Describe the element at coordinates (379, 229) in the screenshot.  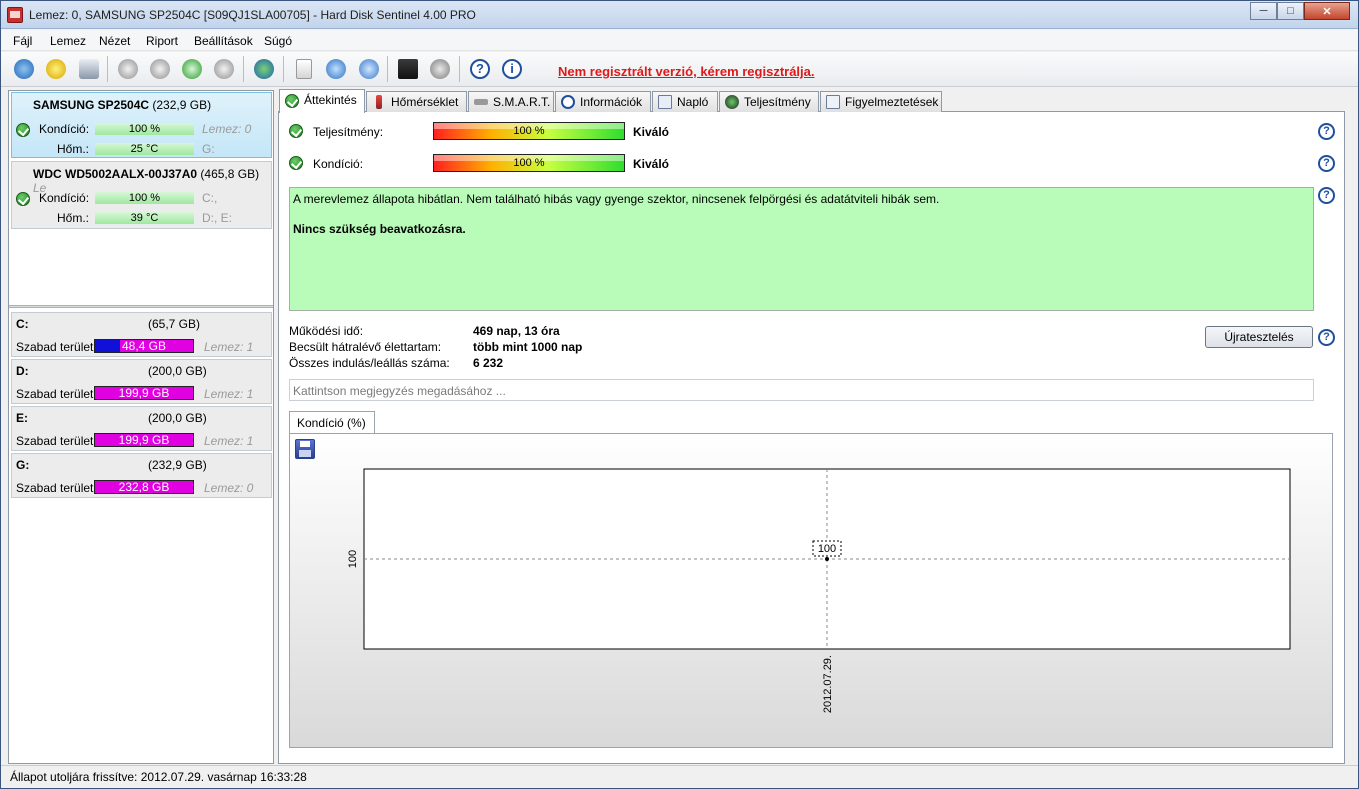
I see `status-action: Nincs szükség beavatkozásra.` at that location.